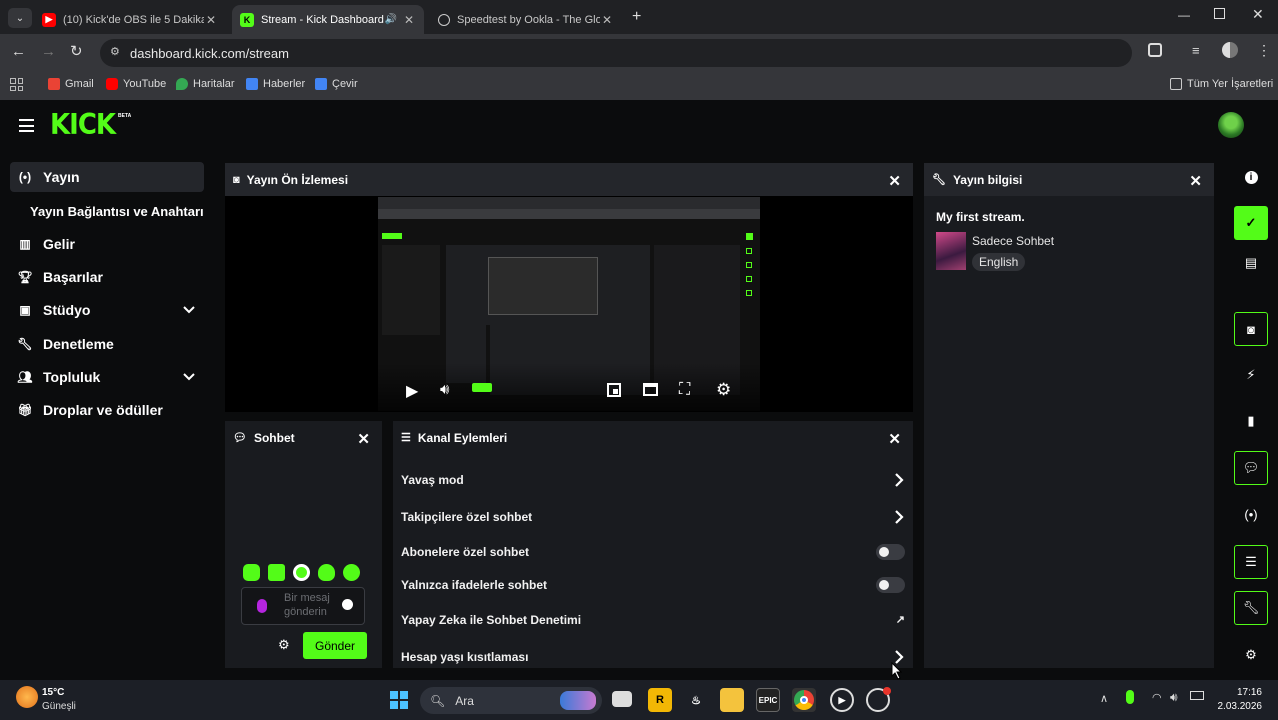 This screenshot has height=720, width=1278. Describe the element at coordinates (622, 699) in the screenshot. I see `task-view-icon` at that location.